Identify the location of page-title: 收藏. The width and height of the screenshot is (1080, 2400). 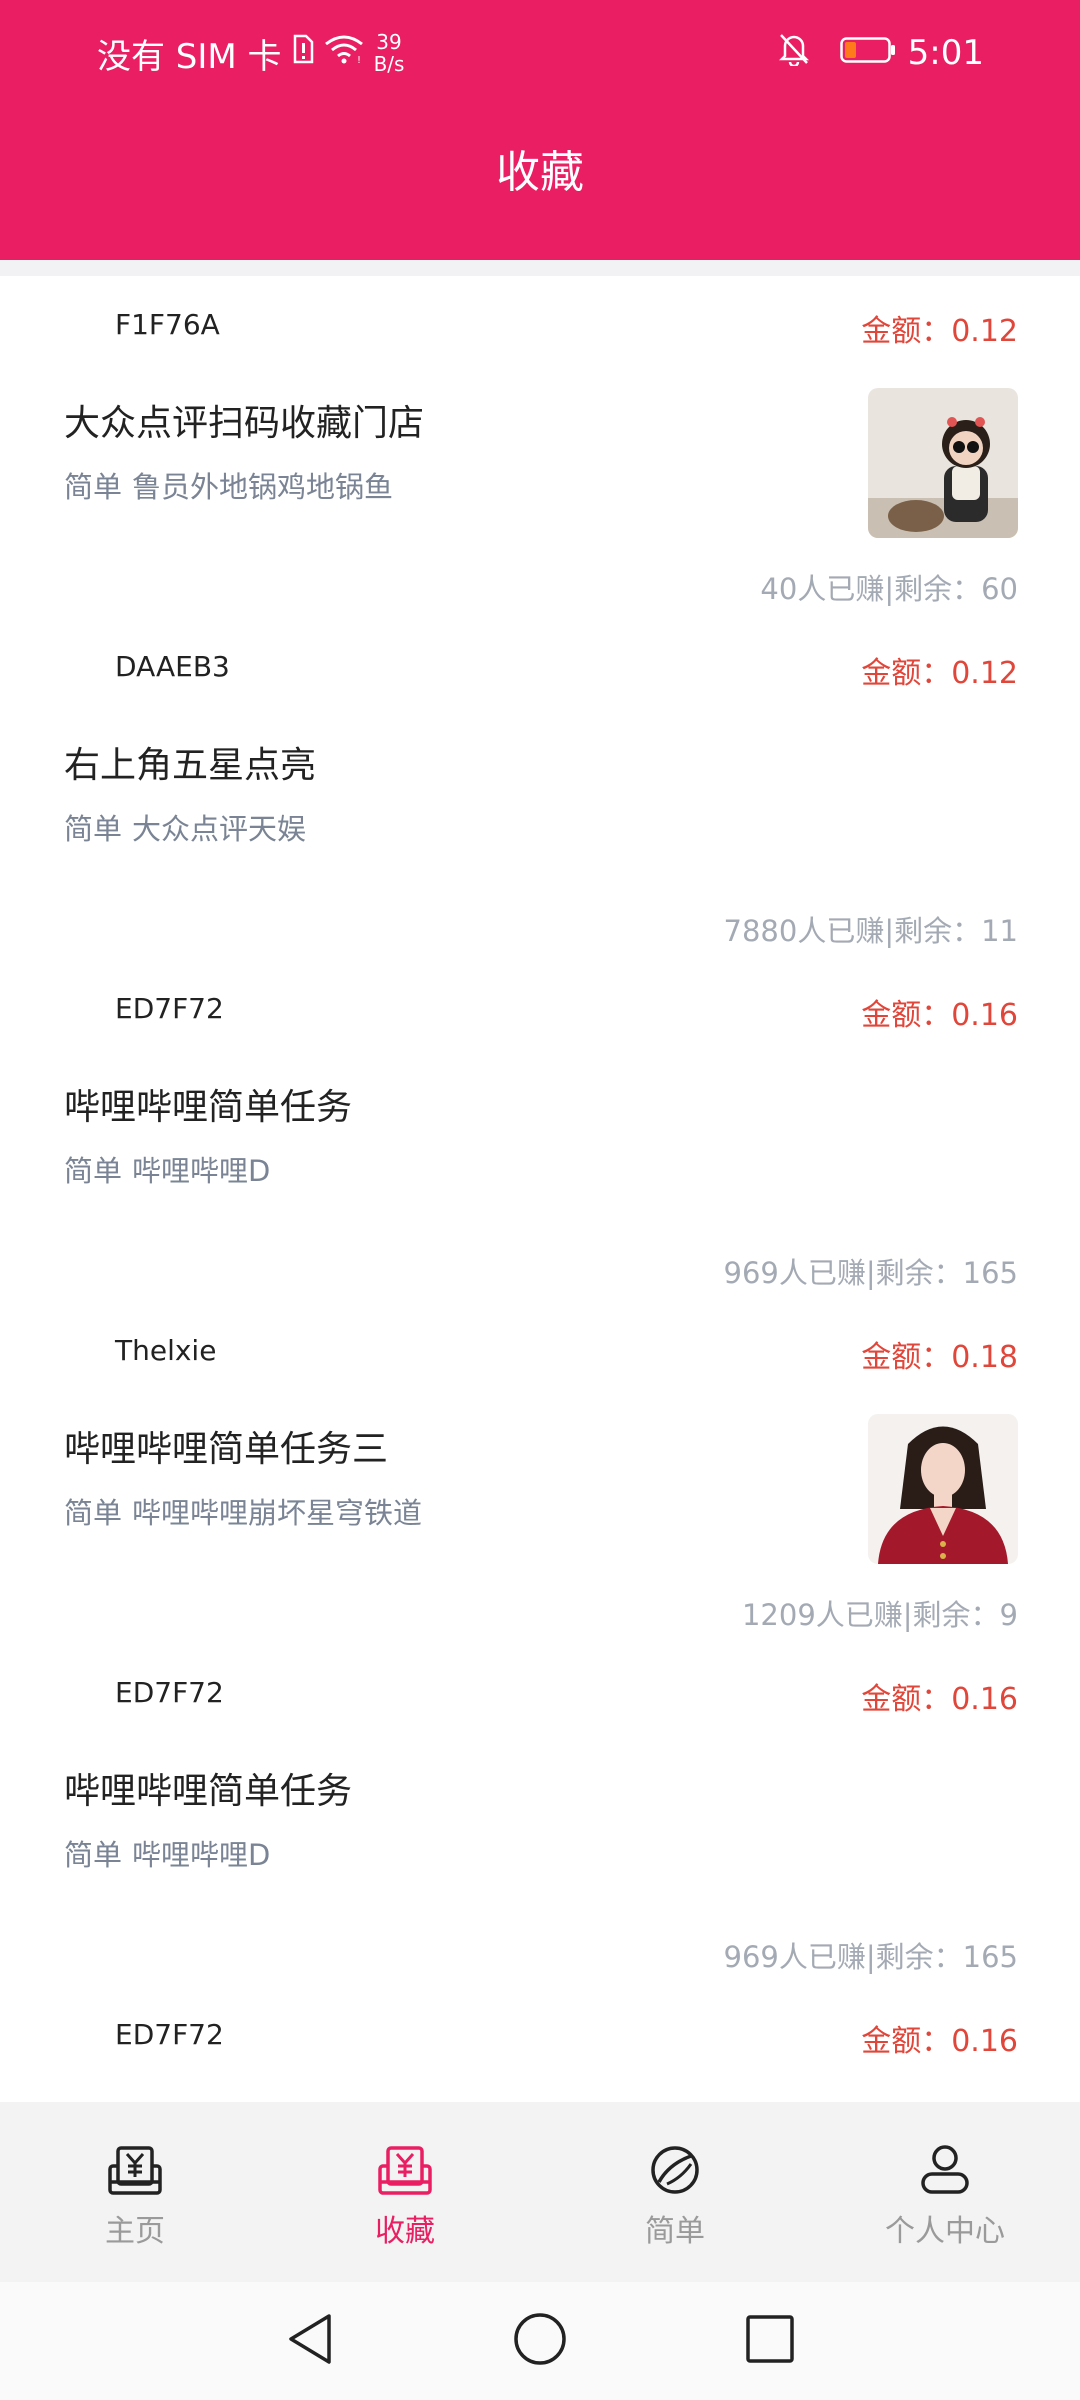
(540, 172).